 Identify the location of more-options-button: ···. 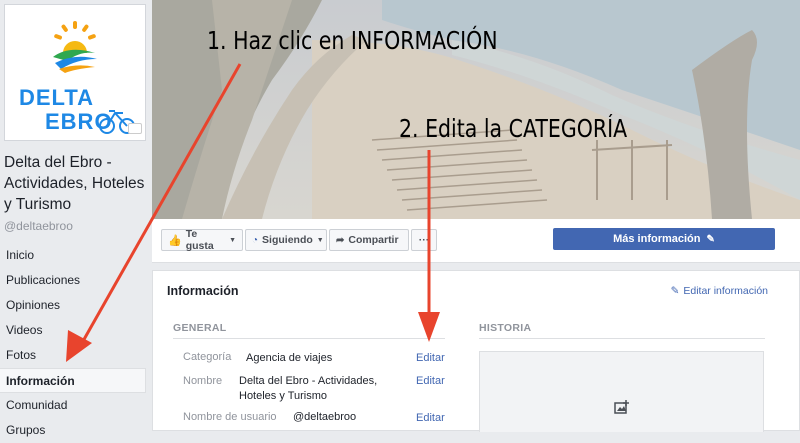
(424, 240).